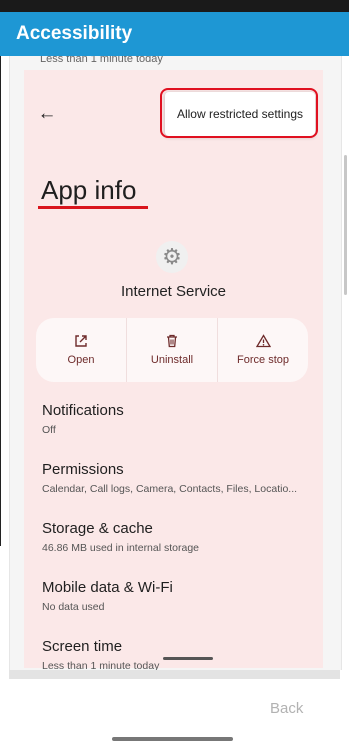 The image size is (349, 750). I want to click on back-arrow-icon: ←, so click(47, 113).